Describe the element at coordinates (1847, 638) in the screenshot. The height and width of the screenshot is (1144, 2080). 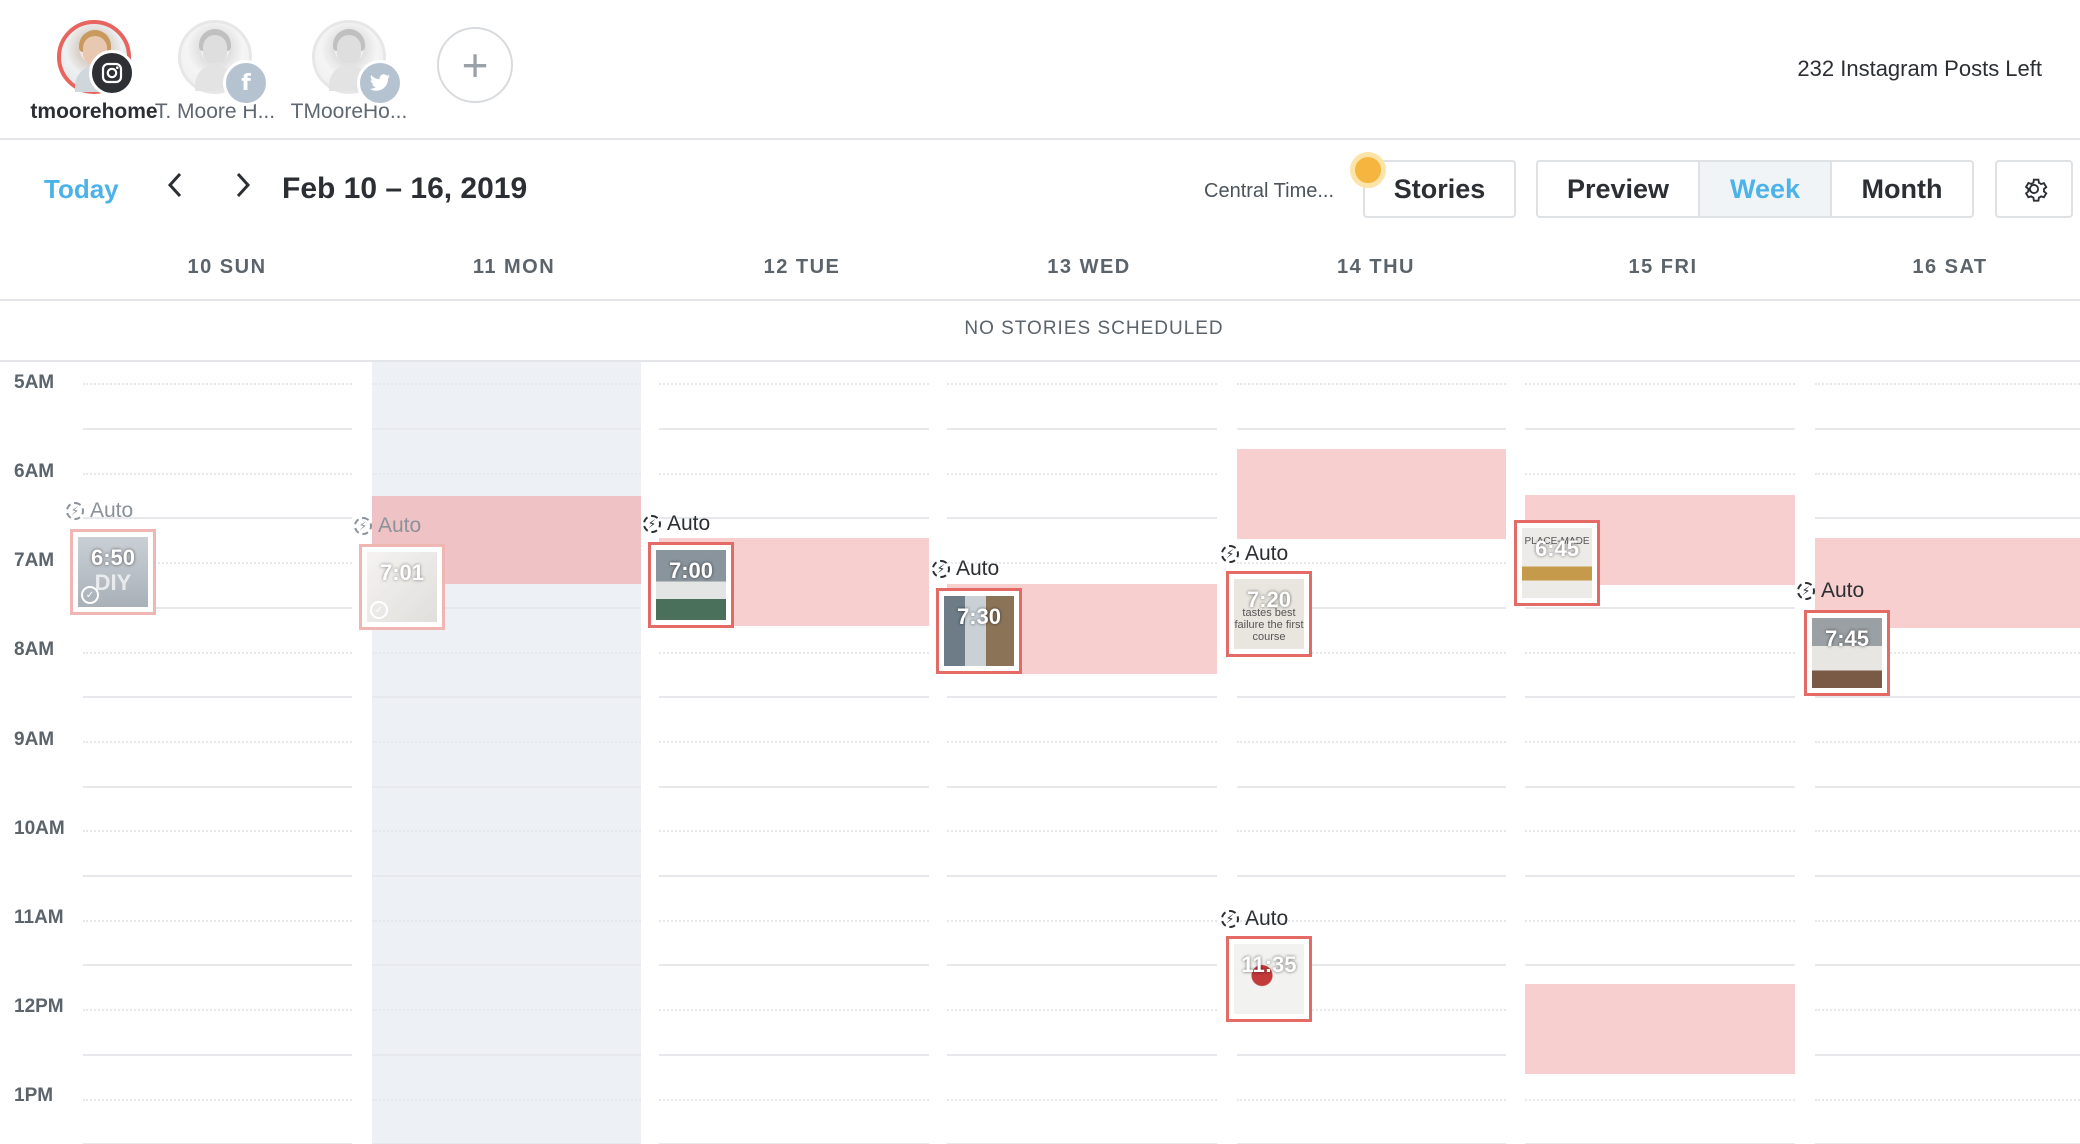
I see `post-time: 7:45` at that location.